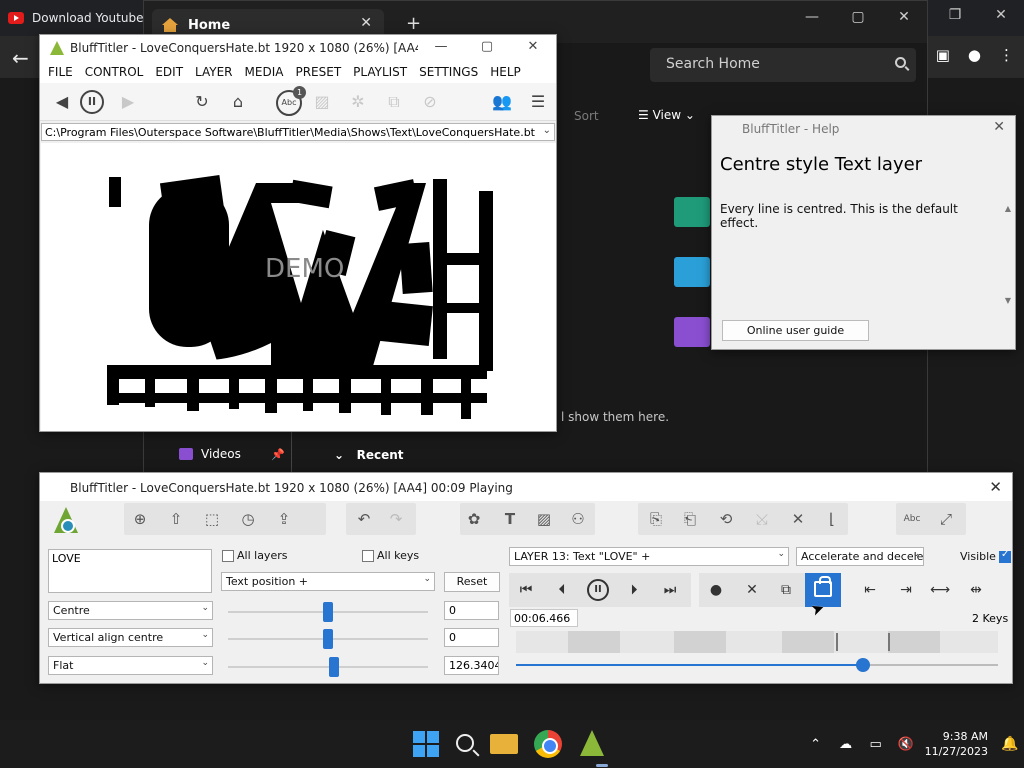  I want to click on scroll-down-icon: ▼, so click(1008, 300).